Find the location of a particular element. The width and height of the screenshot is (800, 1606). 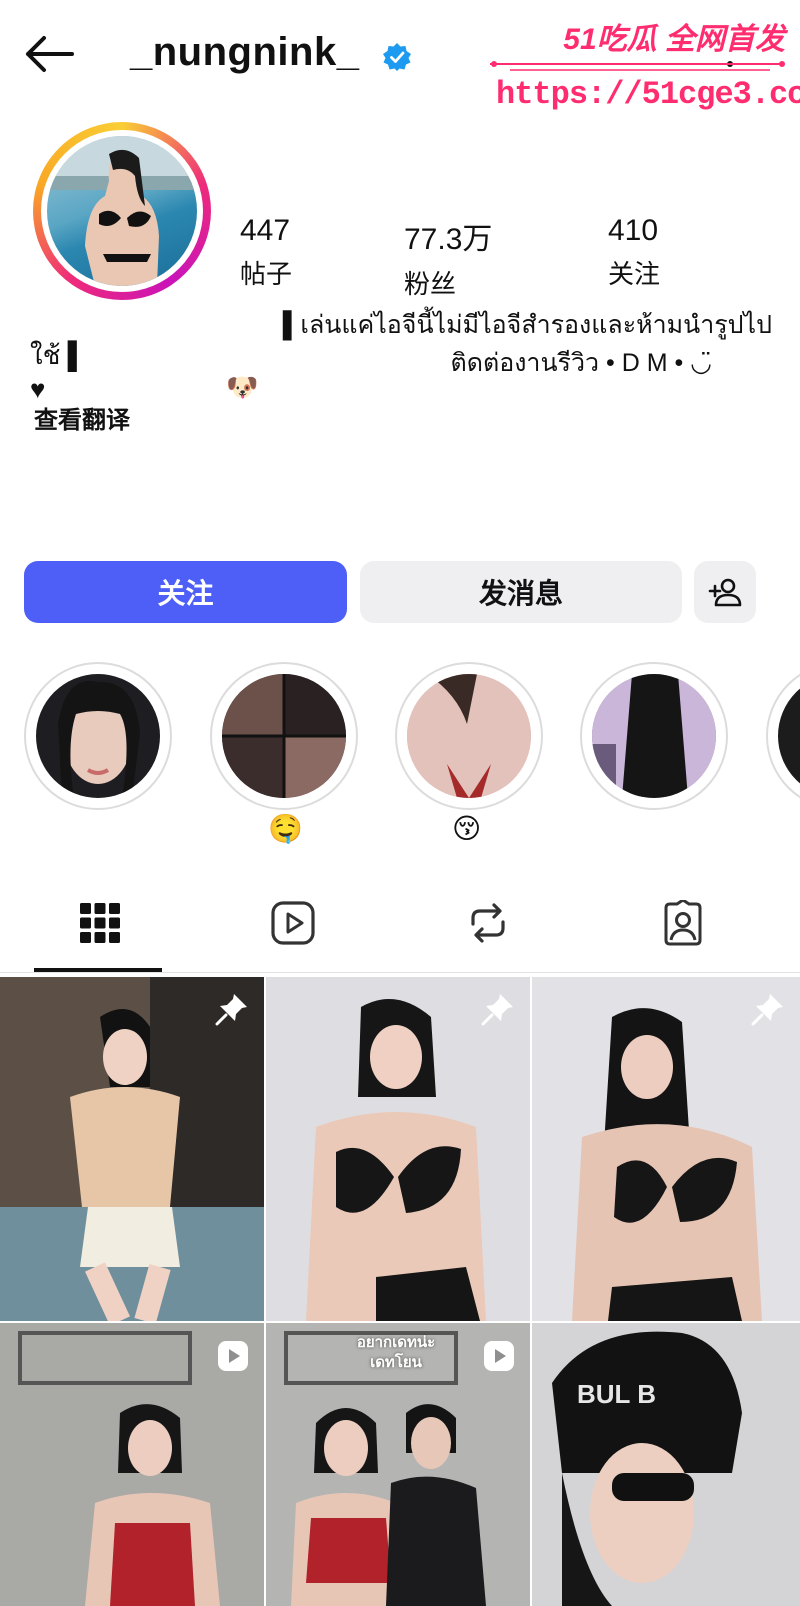

watermark-decor is located at coordinates (637, 66).